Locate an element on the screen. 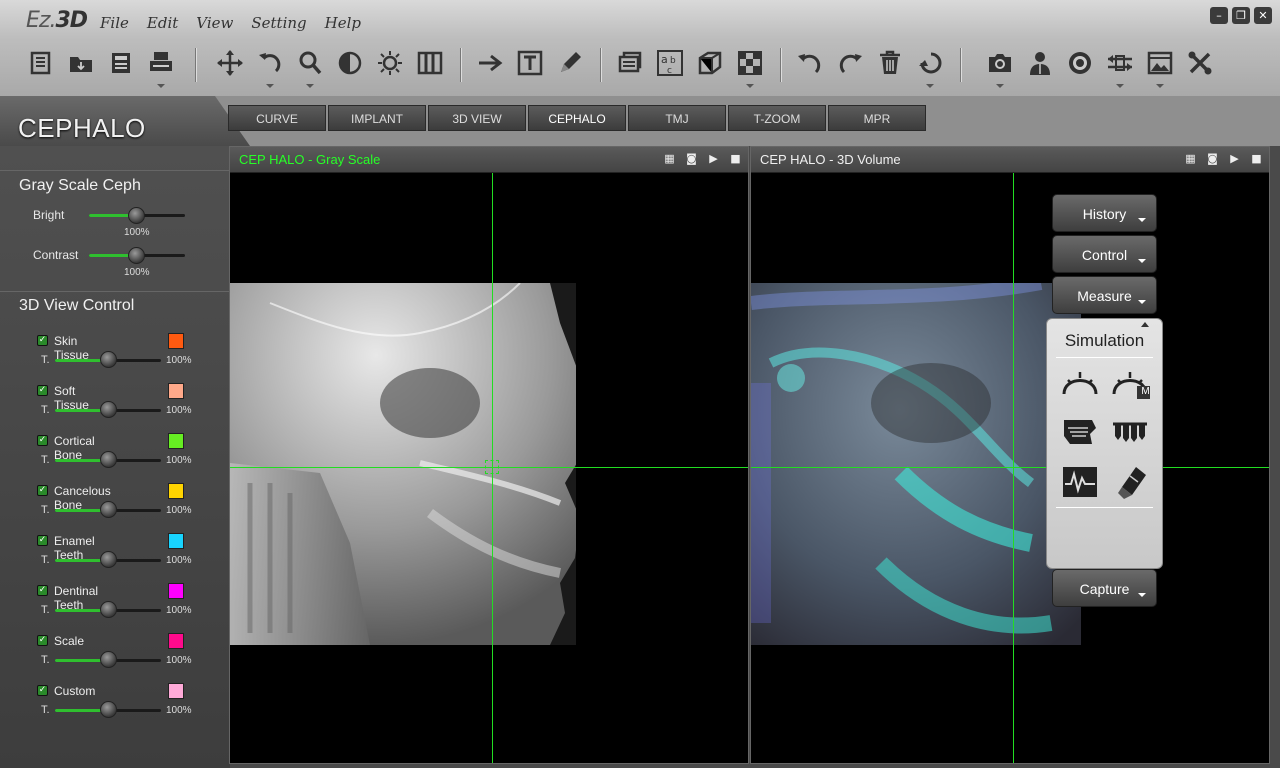 Image resolution: width=1280 pixels, height=768 pixels. menu-edit: Edit is located at coordinates (162, 23).